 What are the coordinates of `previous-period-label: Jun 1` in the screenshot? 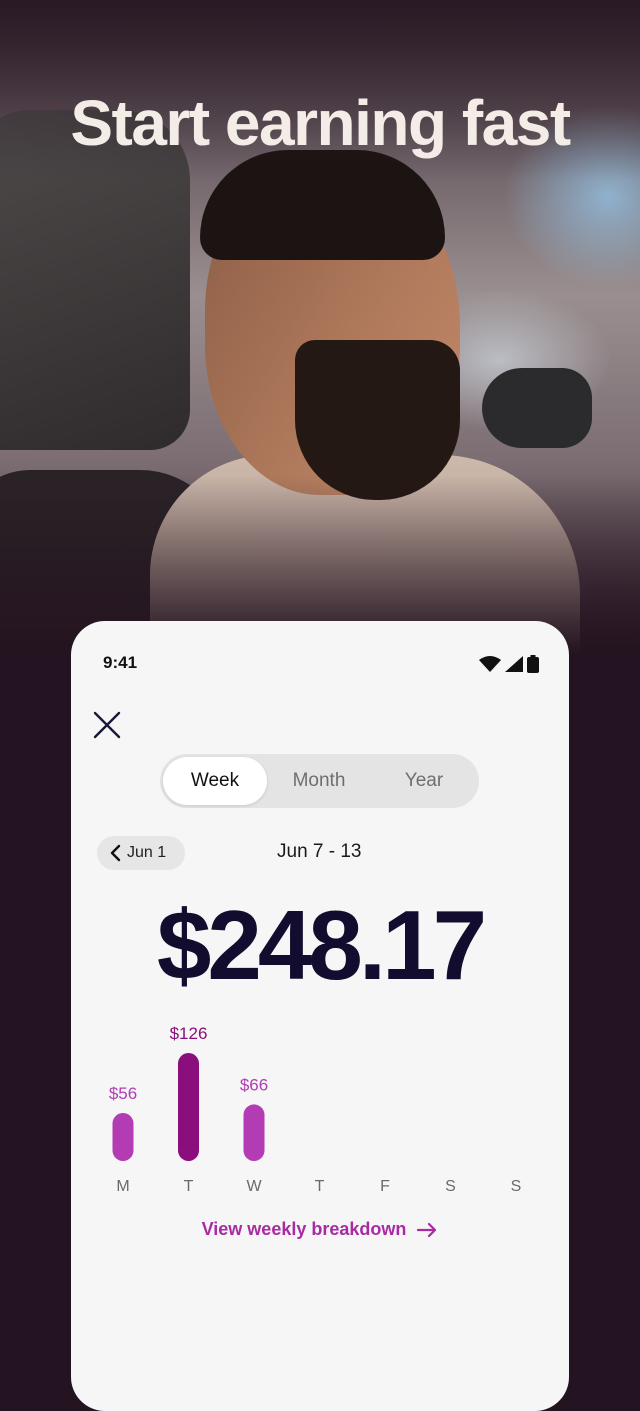 It's located at (147, 852).